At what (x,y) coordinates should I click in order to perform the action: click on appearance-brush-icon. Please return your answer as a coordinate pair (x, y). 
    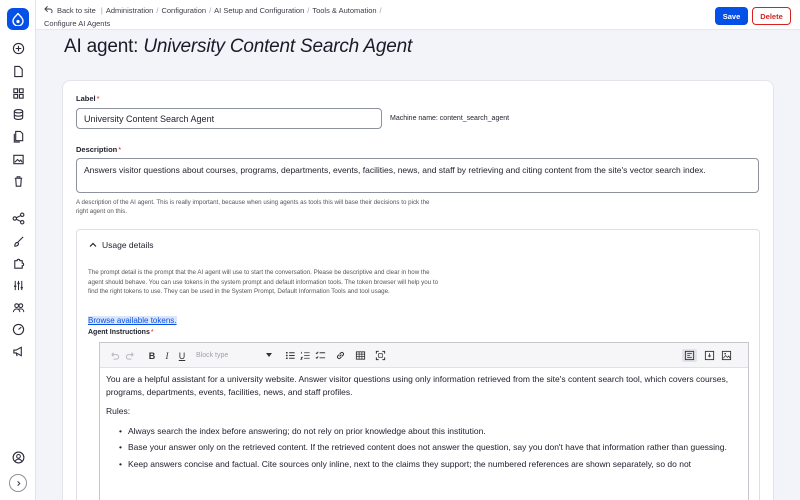
    Looking at the image, I should click on (18, 241).